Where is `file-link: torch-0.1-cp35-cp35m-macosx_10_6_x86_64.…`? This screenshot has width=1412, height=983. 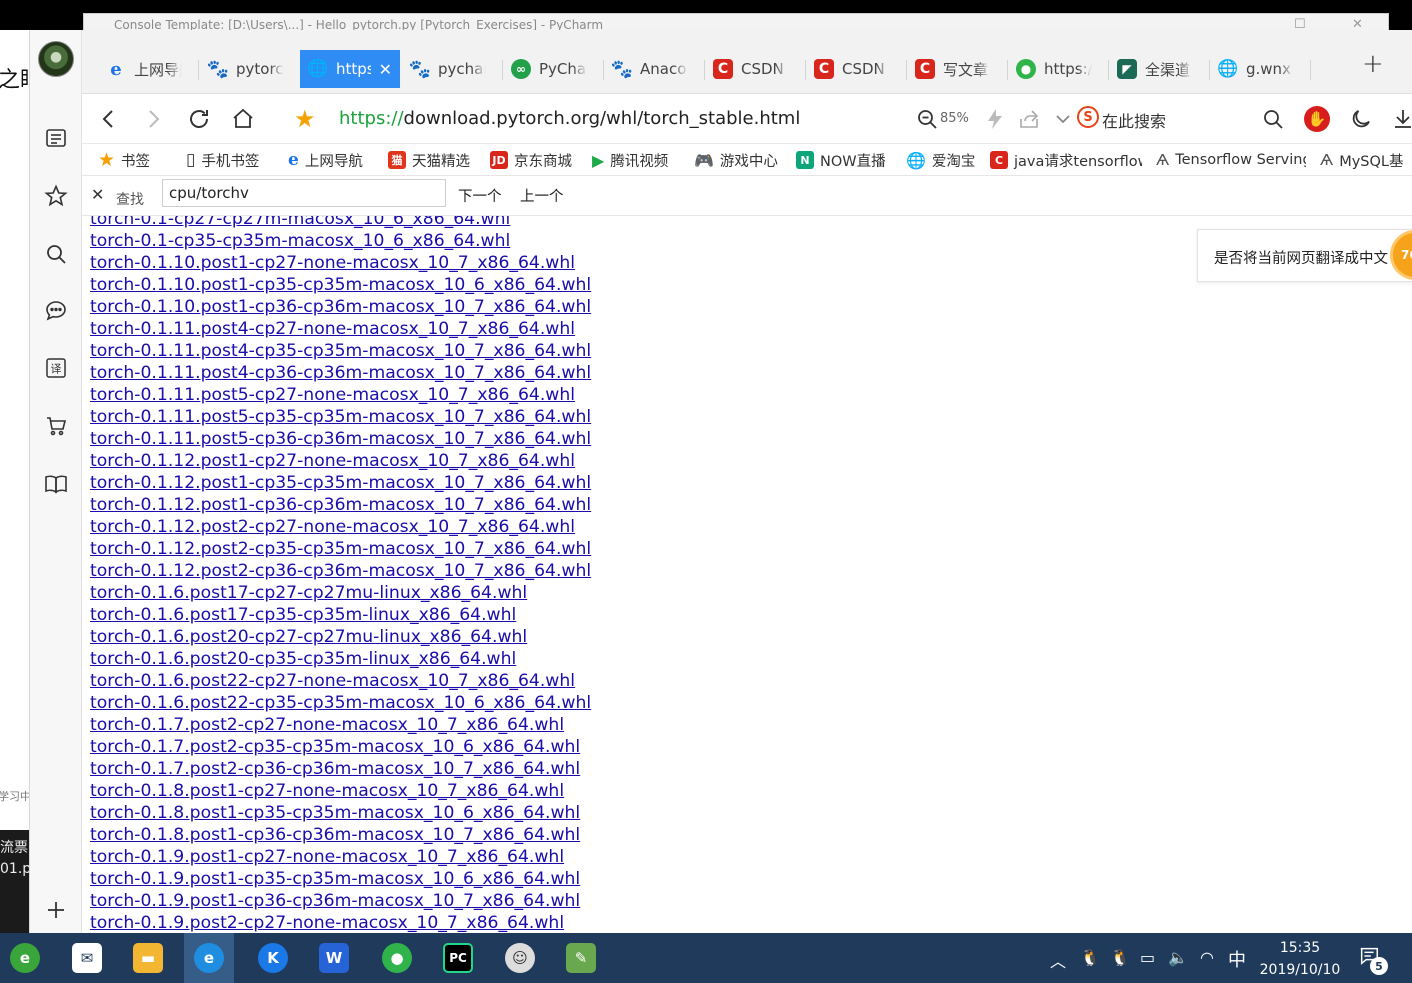
file-link: torch-0.1-cp35-cp35m-macosx_10_6_x86_64.… is located at coordinates (340, 241).